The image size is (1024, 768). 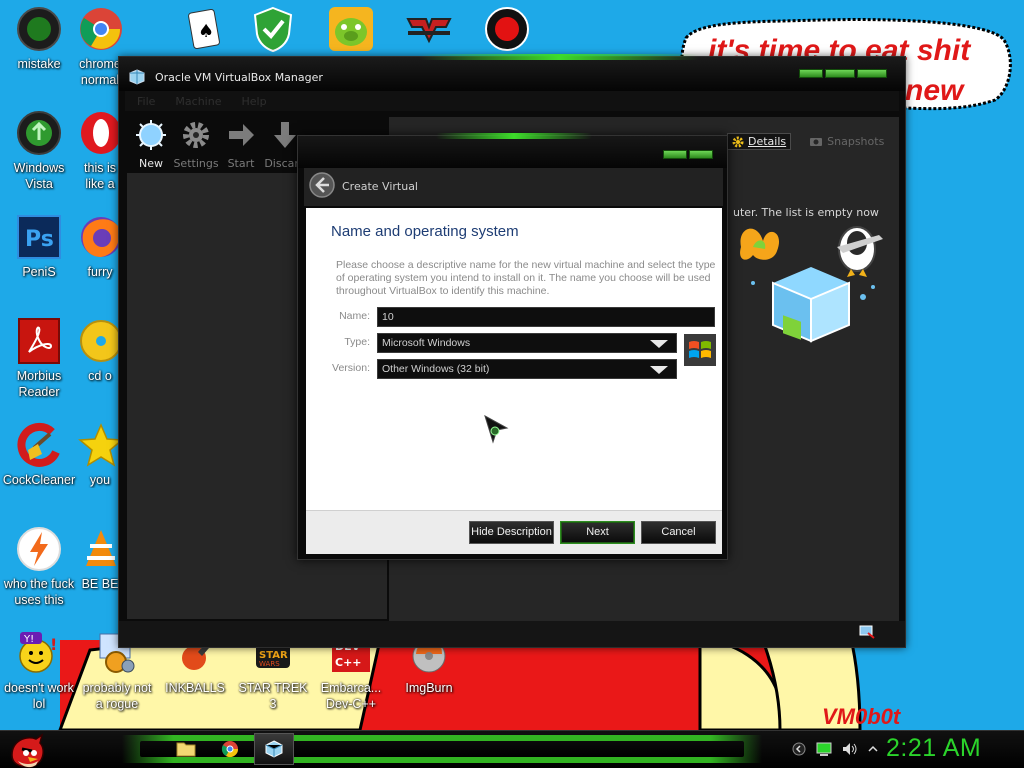 What do you see at coordinates (39, 549) in the screenshot?
I see `lightning-icon` at bounding box center [39, 549].